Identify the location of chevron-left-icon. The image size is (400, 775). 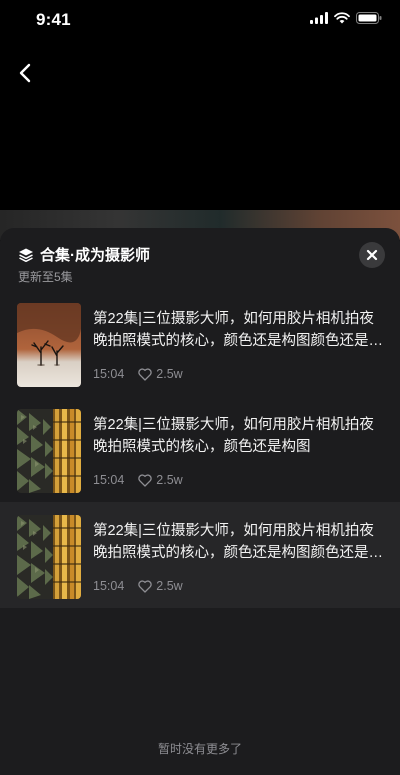
(25, 73).